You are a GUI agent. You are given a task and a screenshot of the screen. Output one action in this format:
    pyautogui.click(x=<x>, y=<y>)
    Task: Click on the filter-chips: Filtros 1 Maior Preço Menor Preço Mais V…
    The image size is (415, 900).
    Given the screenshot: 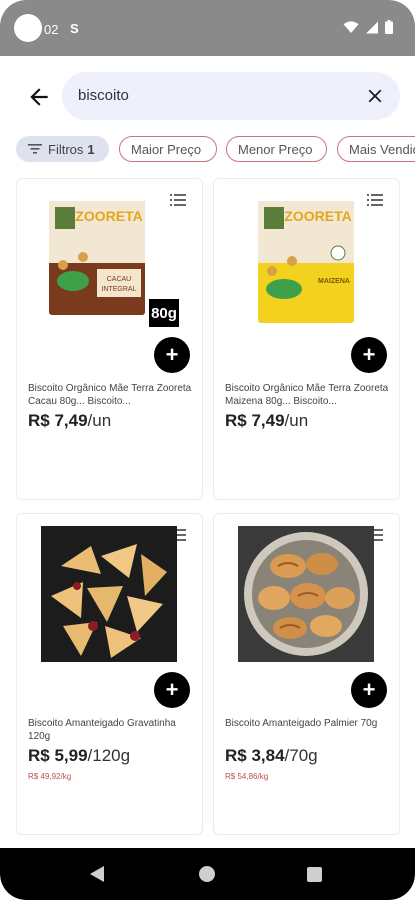 What is the action you would take?
    pyautogui.click(x=215, y=150)
    